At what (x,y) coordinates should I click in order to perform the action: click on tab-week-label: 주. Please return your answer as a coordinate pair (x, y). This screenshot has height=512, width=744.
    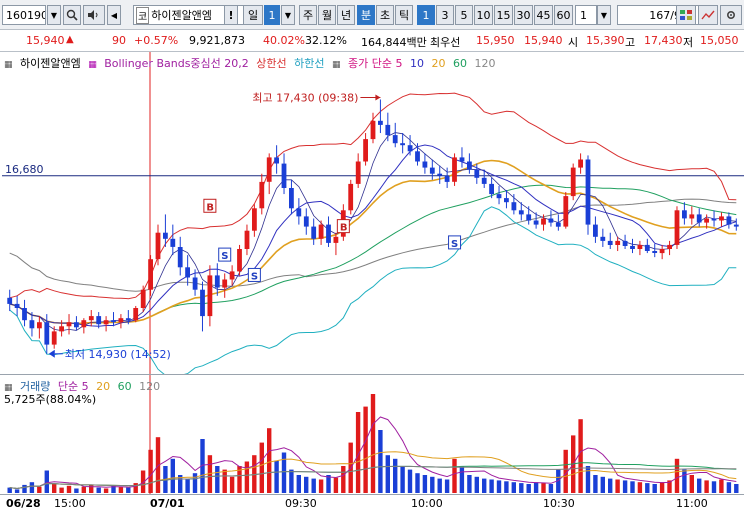
    Looking at the image, I should click on (308, 15).